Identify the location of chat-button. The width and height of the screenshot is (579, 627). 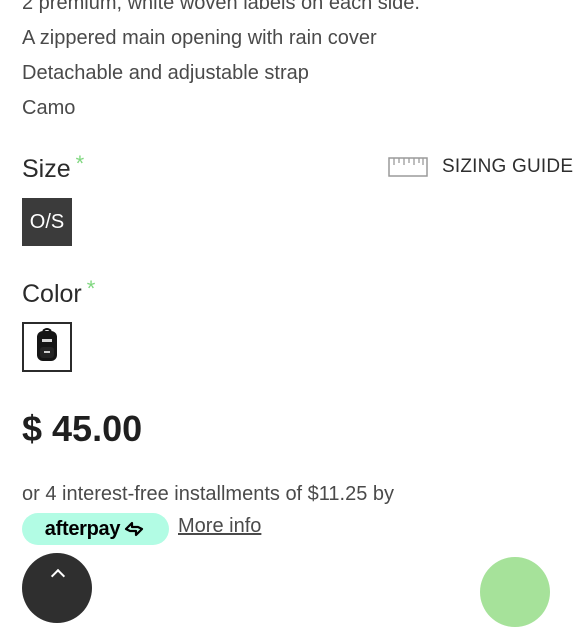
(515, 592).